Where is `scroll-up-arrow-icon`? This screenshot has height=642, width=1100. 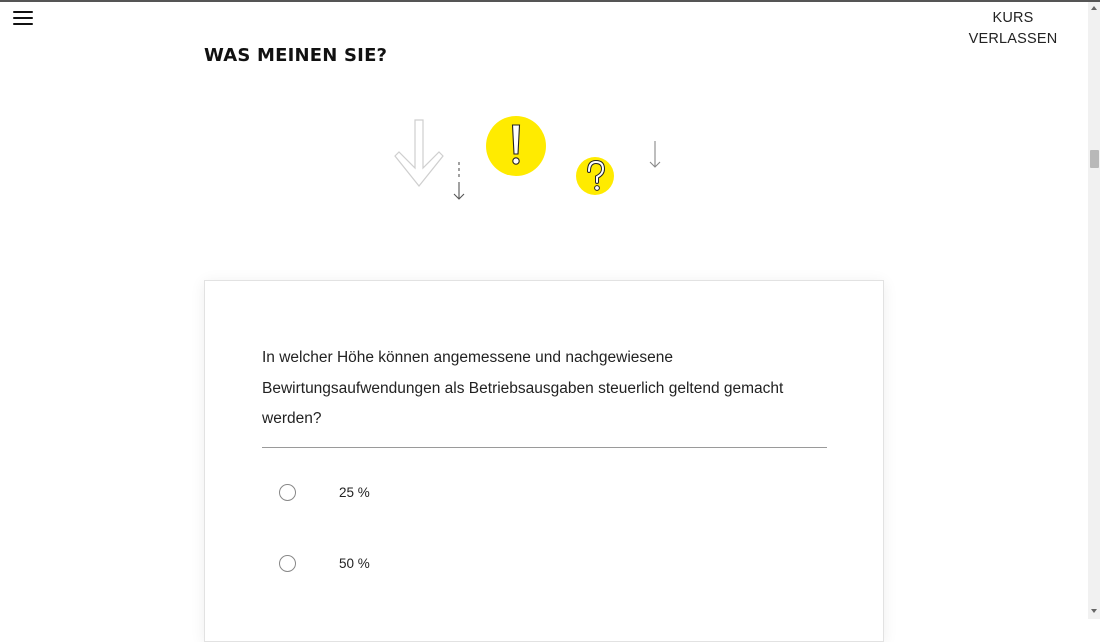 scroll-up-arrow-icon is located at coordinates (1094, 8).